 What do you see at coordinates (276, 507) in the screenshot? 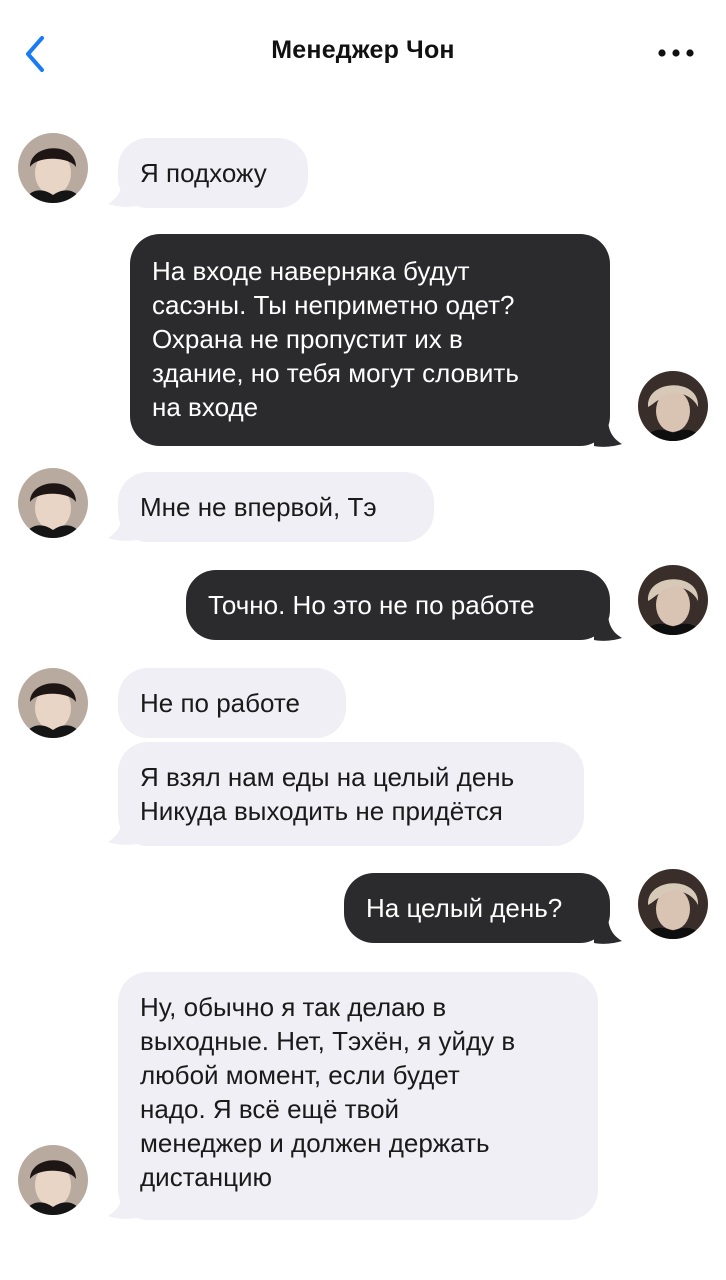
I see `message-bubble-incoming: Мне не впервой, Тэ` at bounding box center [276, 507].